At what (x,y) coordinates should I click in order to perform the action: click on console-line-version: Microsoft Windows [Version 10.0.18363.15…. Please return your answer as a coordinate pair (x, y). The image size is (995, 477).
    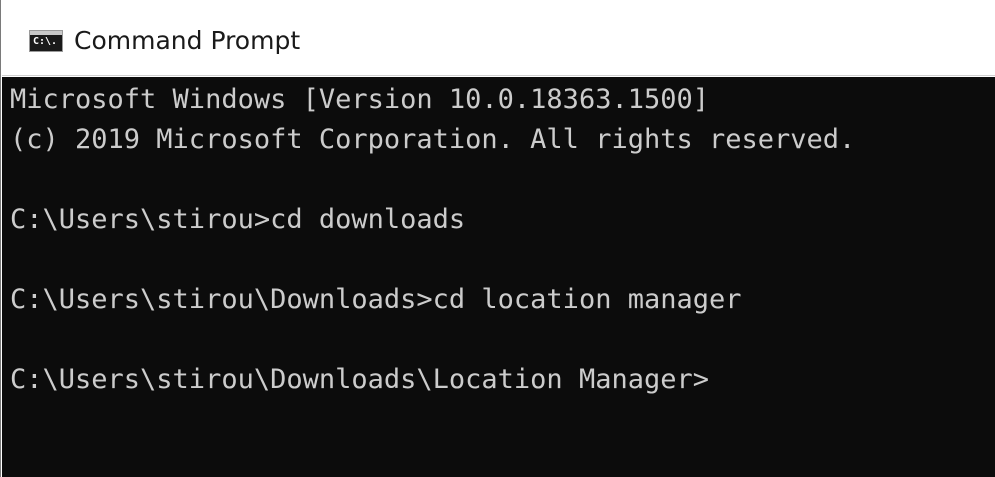
    Looking at the image, I should click on (359, 99).